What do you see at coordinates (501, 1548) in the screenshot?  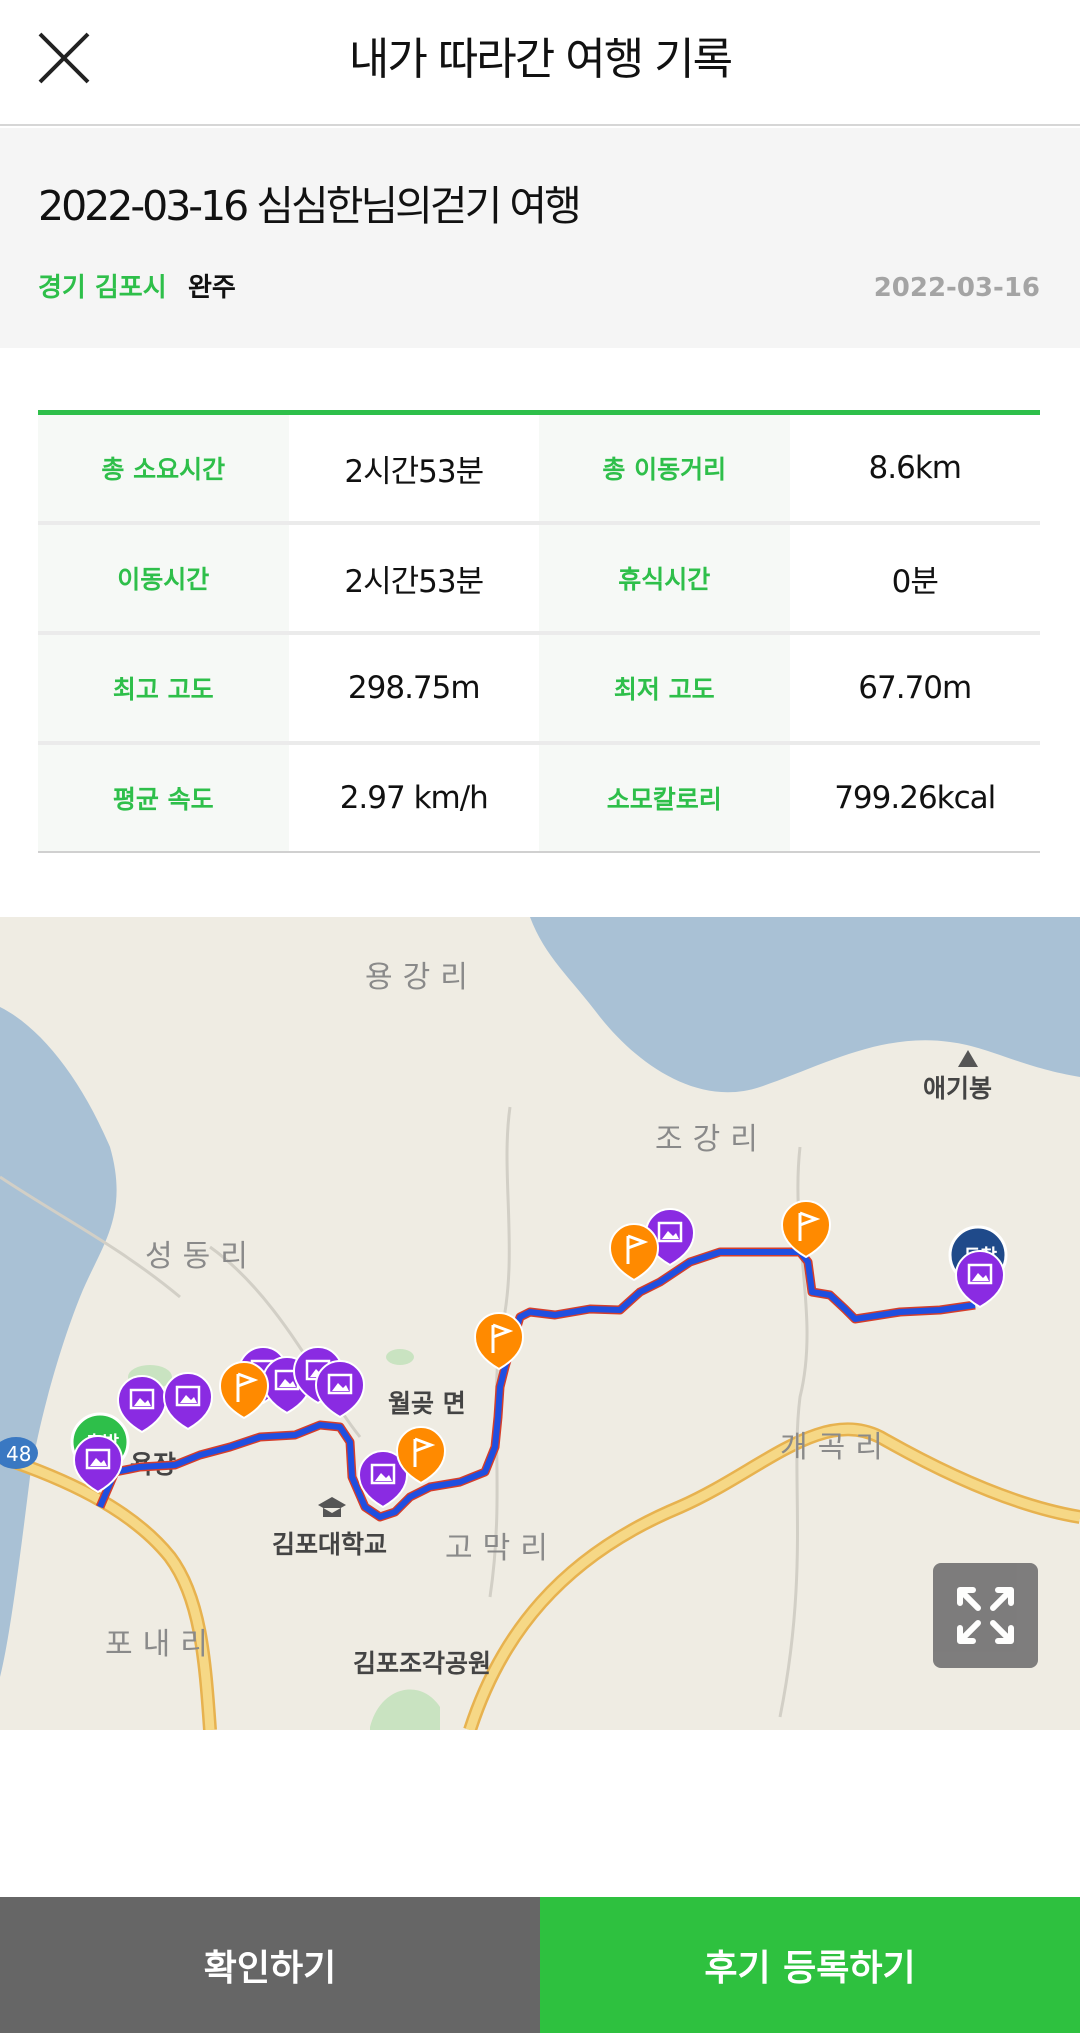 I see `label-gomak: 고막리` at bounding box center [501, 1548].